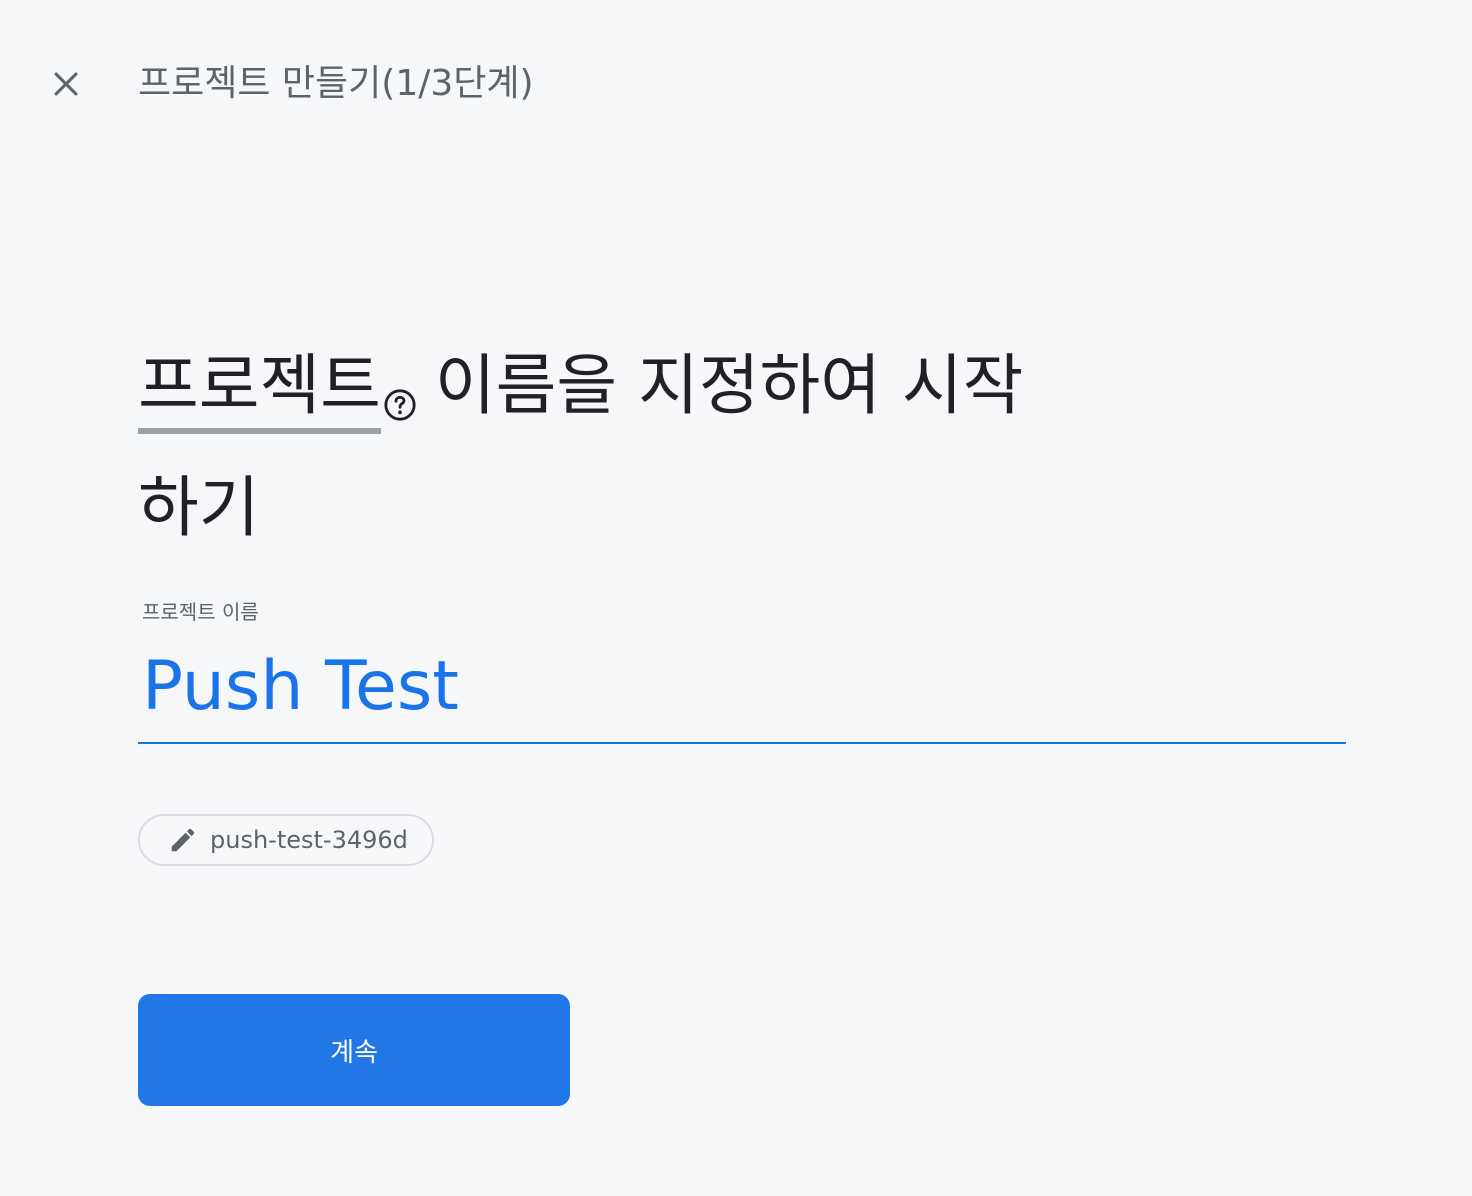  I want to click on continue-button: 계속, so click(354, 1050).